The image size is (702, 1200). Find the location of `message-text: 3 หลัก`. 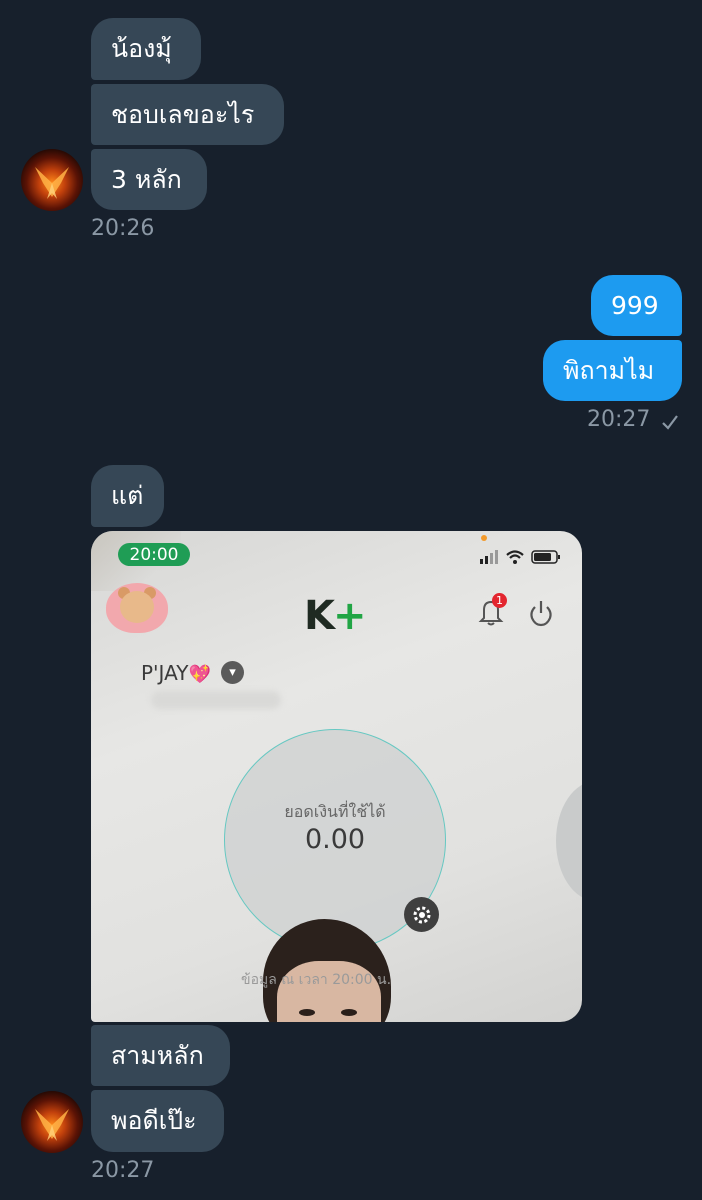

message-text: 3 หลัก is located at coordinates (146, 179).